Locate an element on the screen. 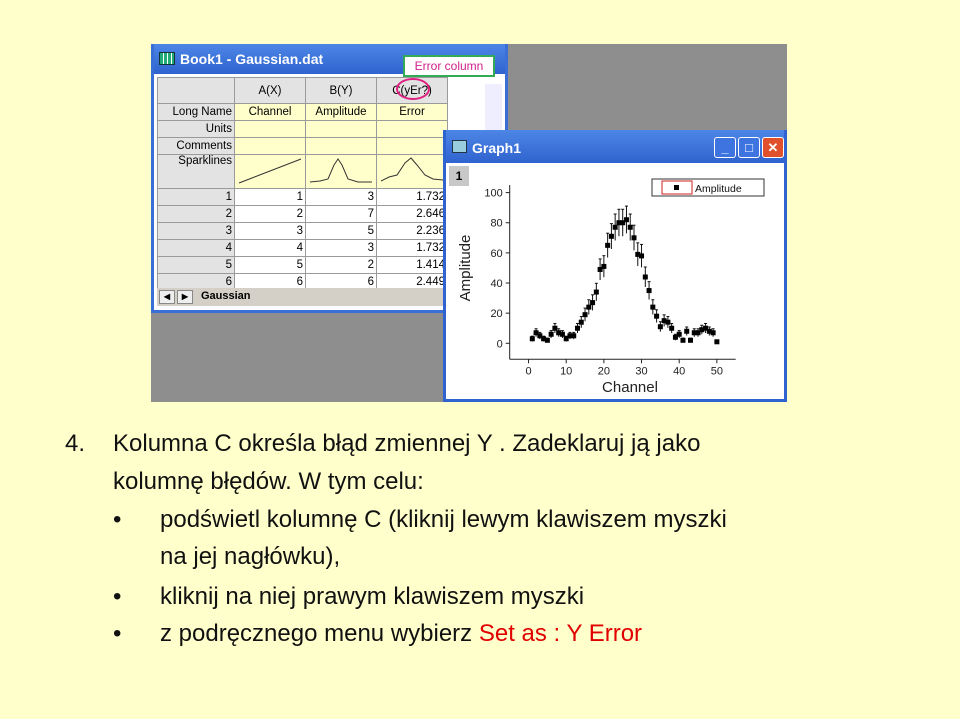 This screenshot has height=719, width=960. legend-label: Amplitude is located at coordinates (718, 189).